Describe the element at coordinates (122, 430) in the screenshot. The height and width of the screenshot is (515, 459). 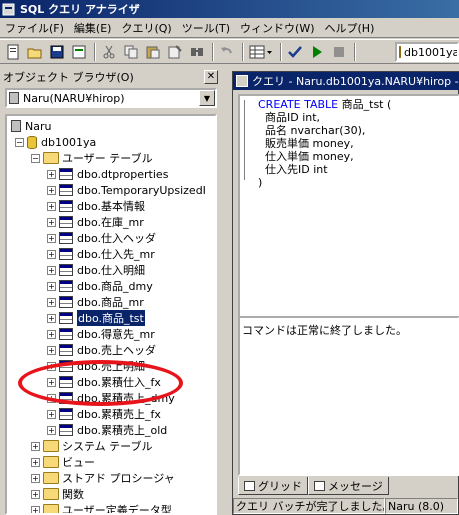
I see `tree-item-label: dbo.累積売上_old` at that location.